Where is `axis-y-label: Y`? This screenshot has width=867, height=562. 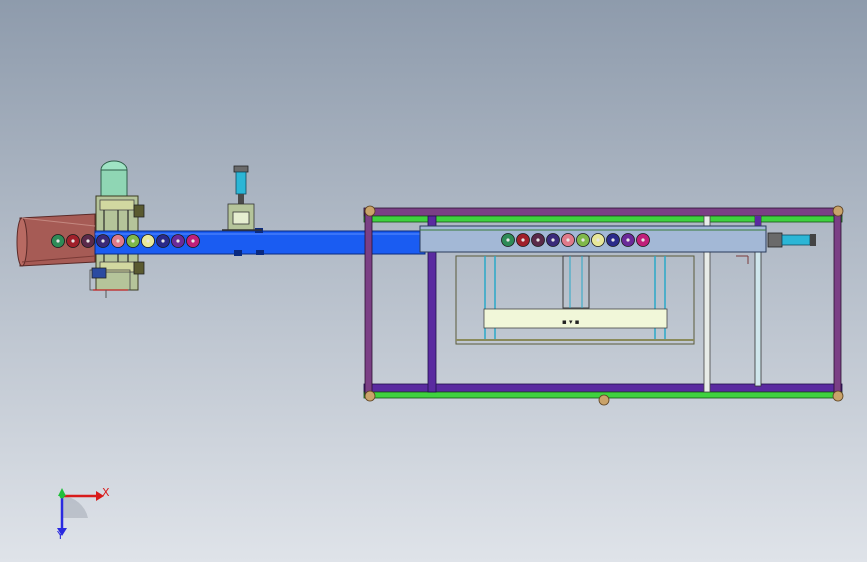 axis-y-label: Y is located at coordinates (60, 535).